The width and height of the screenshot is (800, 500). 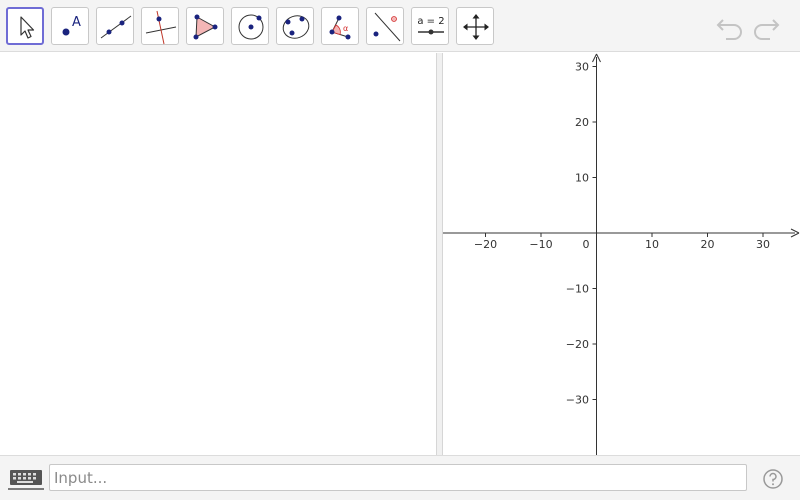 What do you see at coordinates (577, 344) in the screenshot?
I see `y-tick-label: −20` at bounding box center [577, 344].